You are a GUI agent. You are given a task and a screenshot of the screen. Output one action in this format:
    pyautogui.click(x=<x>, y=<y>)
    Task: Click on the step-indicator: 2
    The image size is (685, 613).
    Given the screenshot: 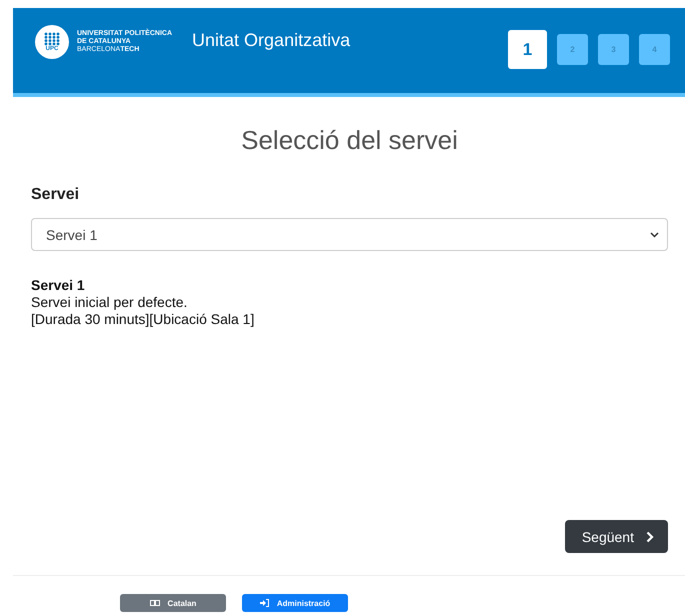 What is the action you would take?
    pyautogui.click(x=572, y=49)
    